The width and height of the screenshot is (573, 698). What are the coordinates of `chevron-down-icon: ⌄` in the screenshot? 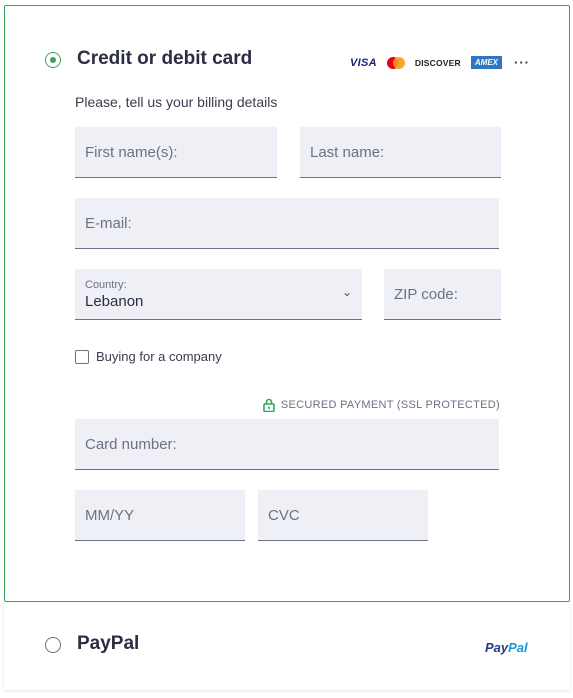 It's located at (346, 292).